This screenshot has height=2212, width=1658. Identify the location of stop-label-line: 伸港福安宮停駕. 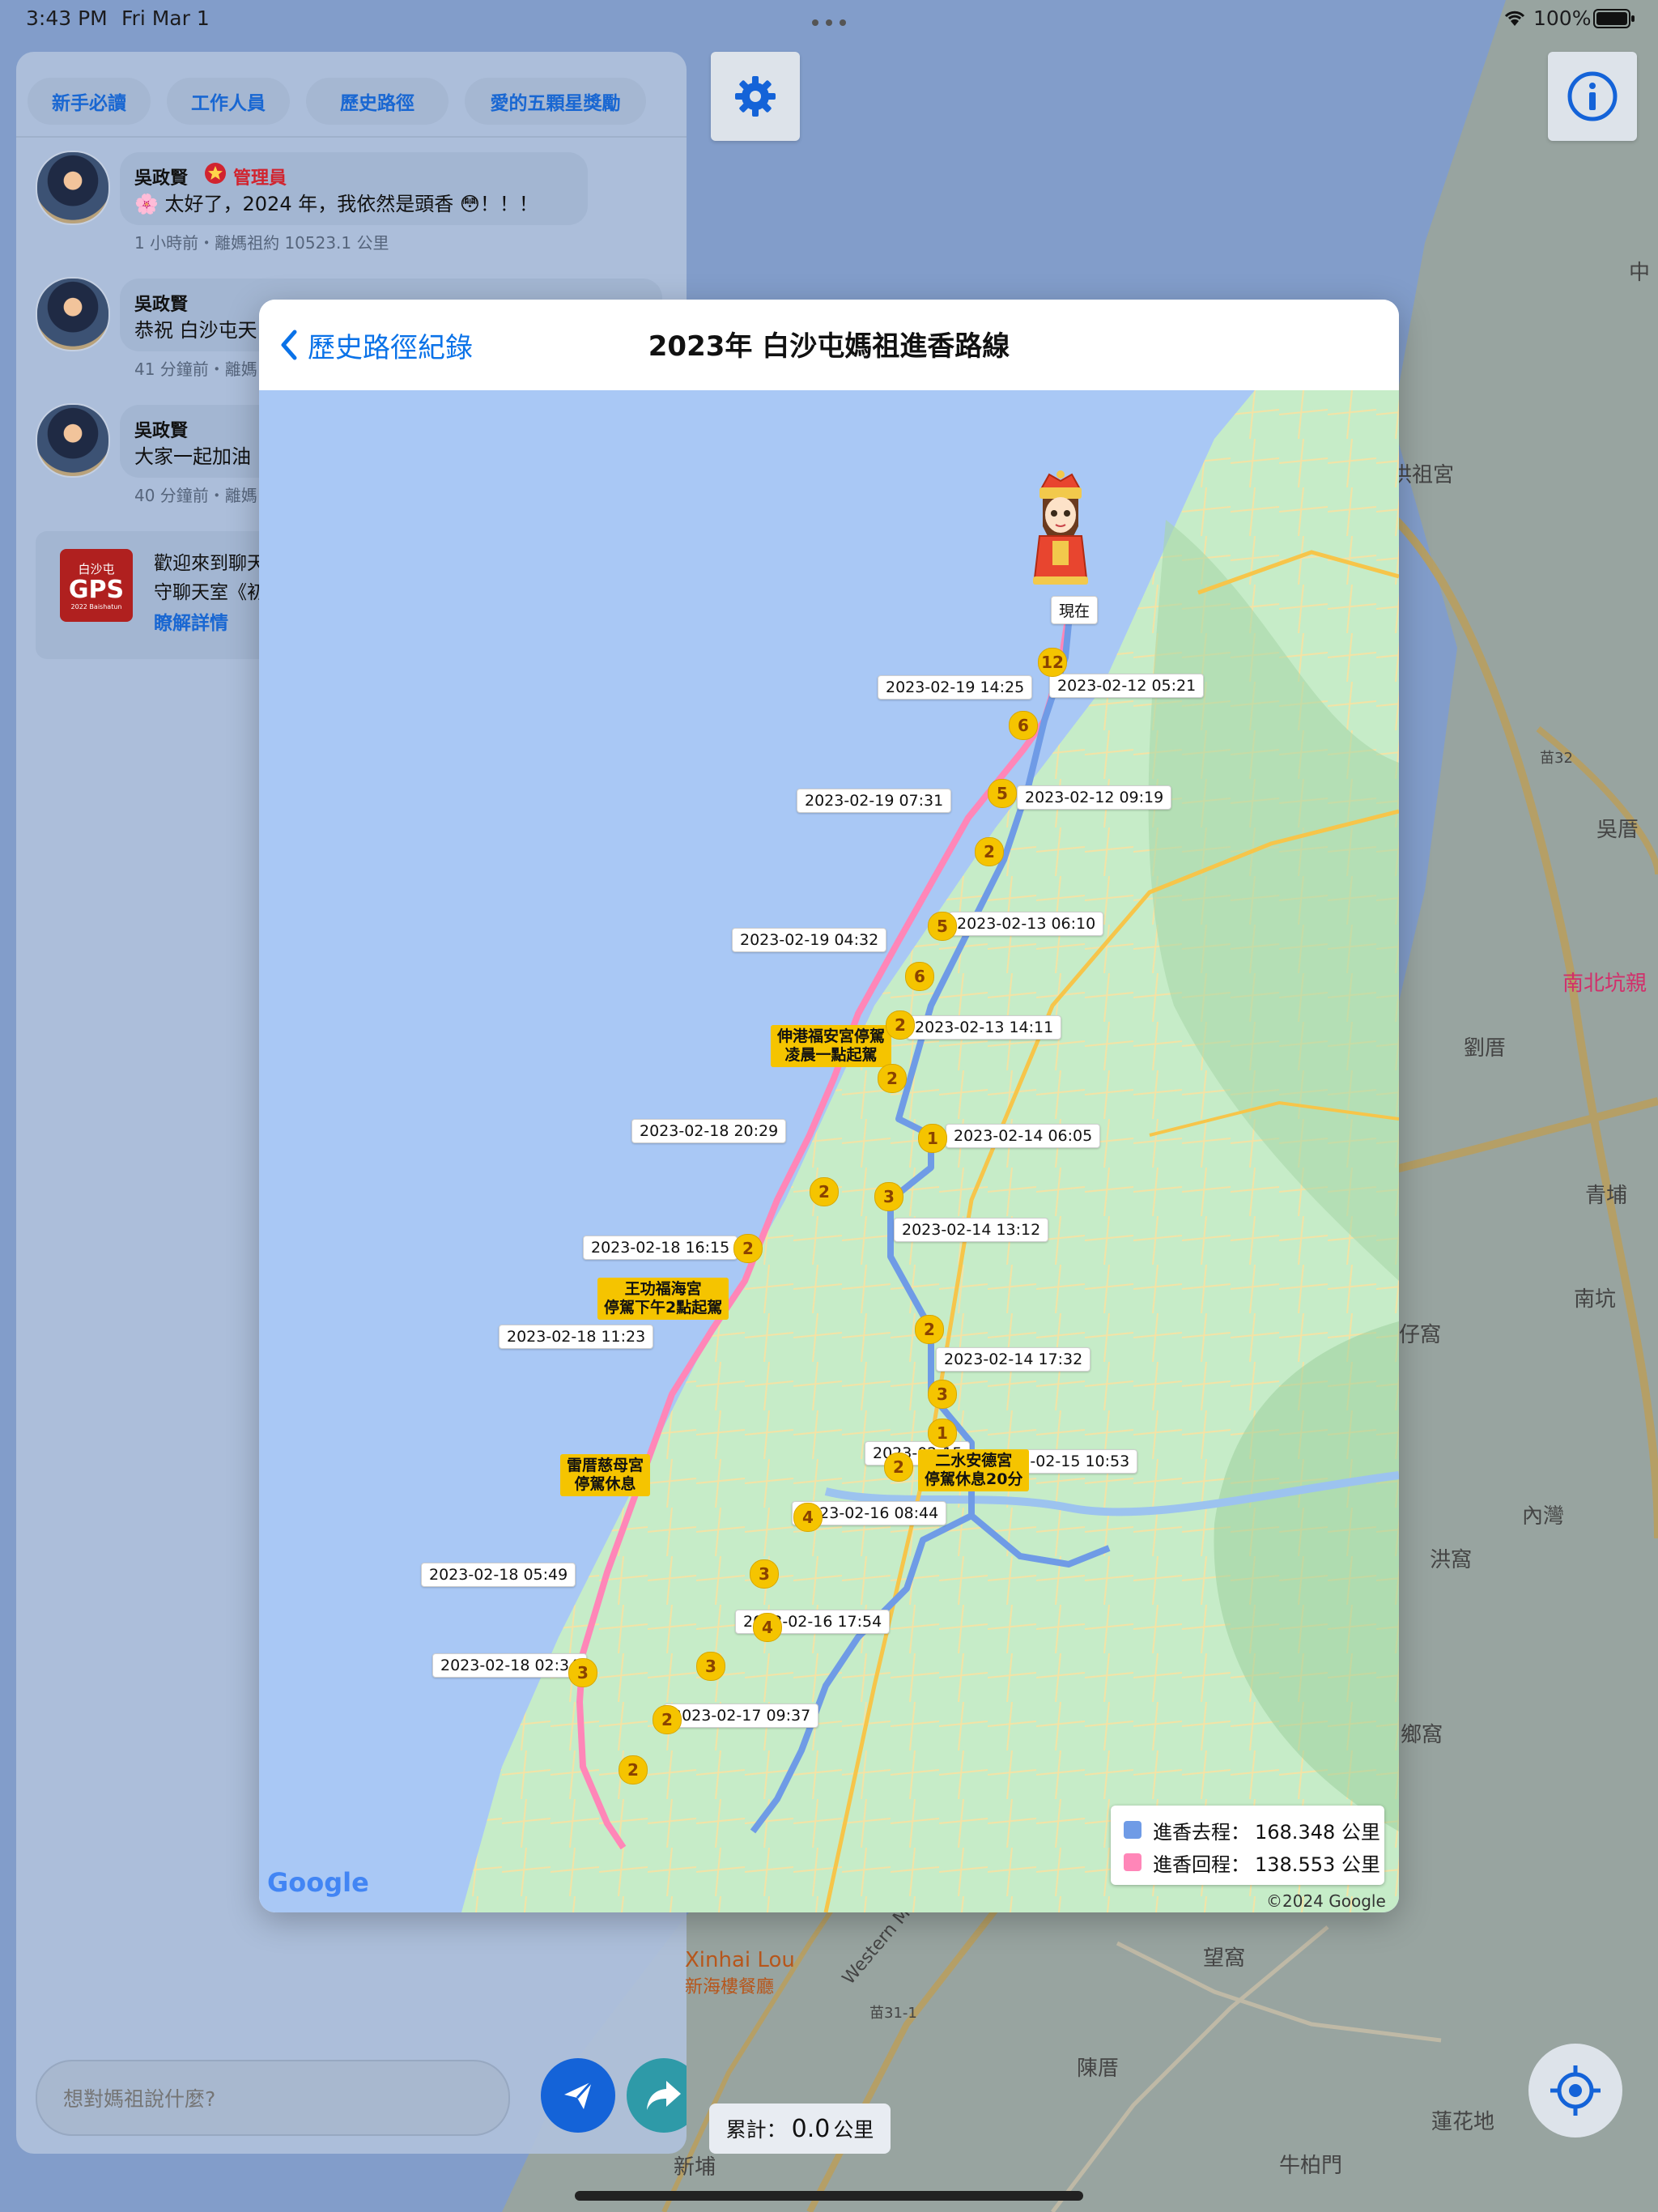
(831, 1036).